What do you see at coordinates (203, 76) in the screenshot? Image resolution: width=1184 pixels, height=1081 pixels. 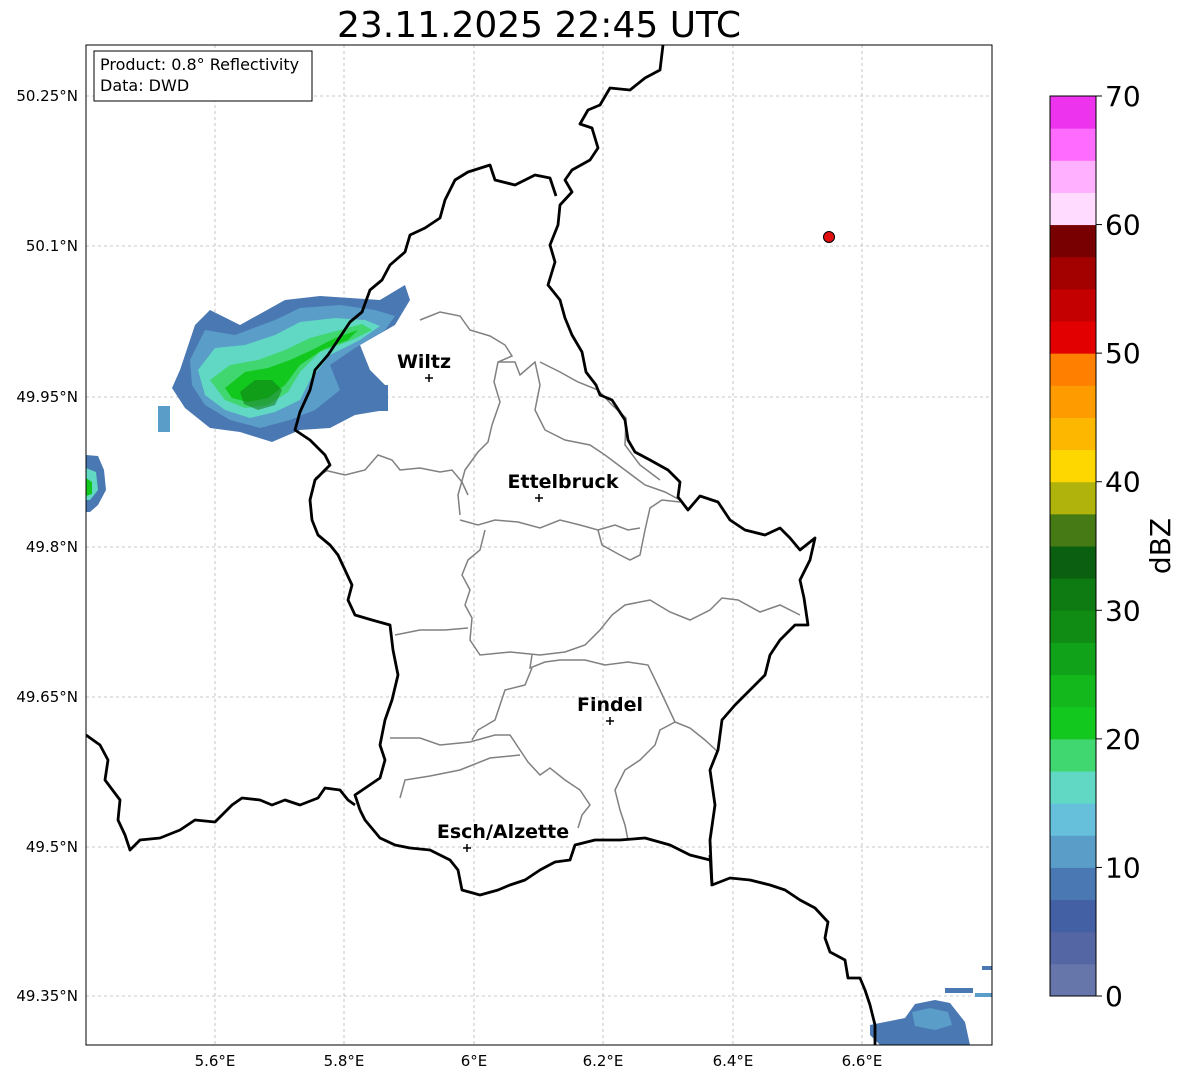 I see `info-box: Product: 0.8° Reflectivity Data: DWD` at bounding box center [203, 76].